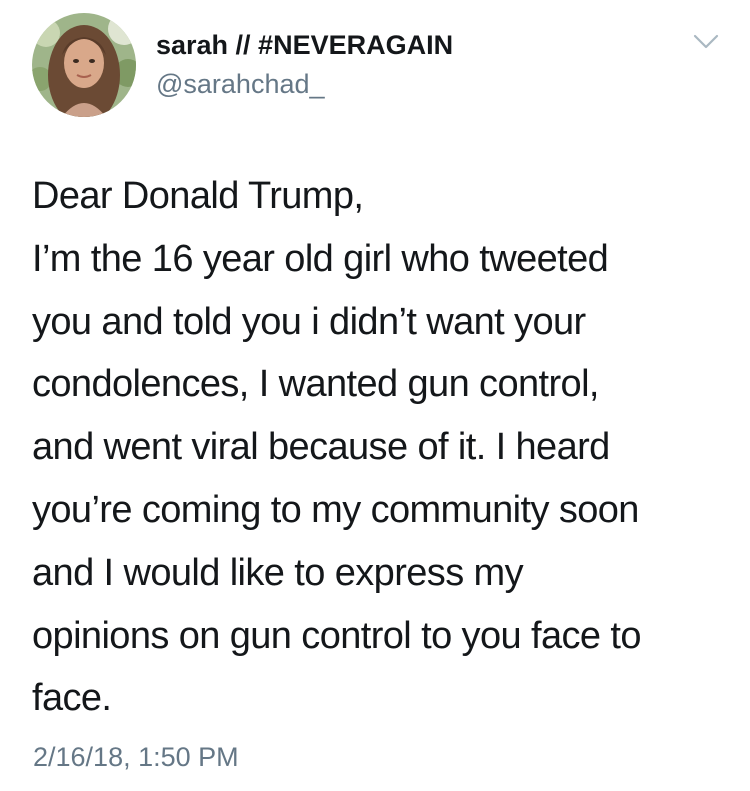 The image size is (750, 791). What do you see at coordinates (315, 384) in the screenshot?
I see `tweet-text-line: condolences, I wanted gun control,` at bounding box center [315, 384].